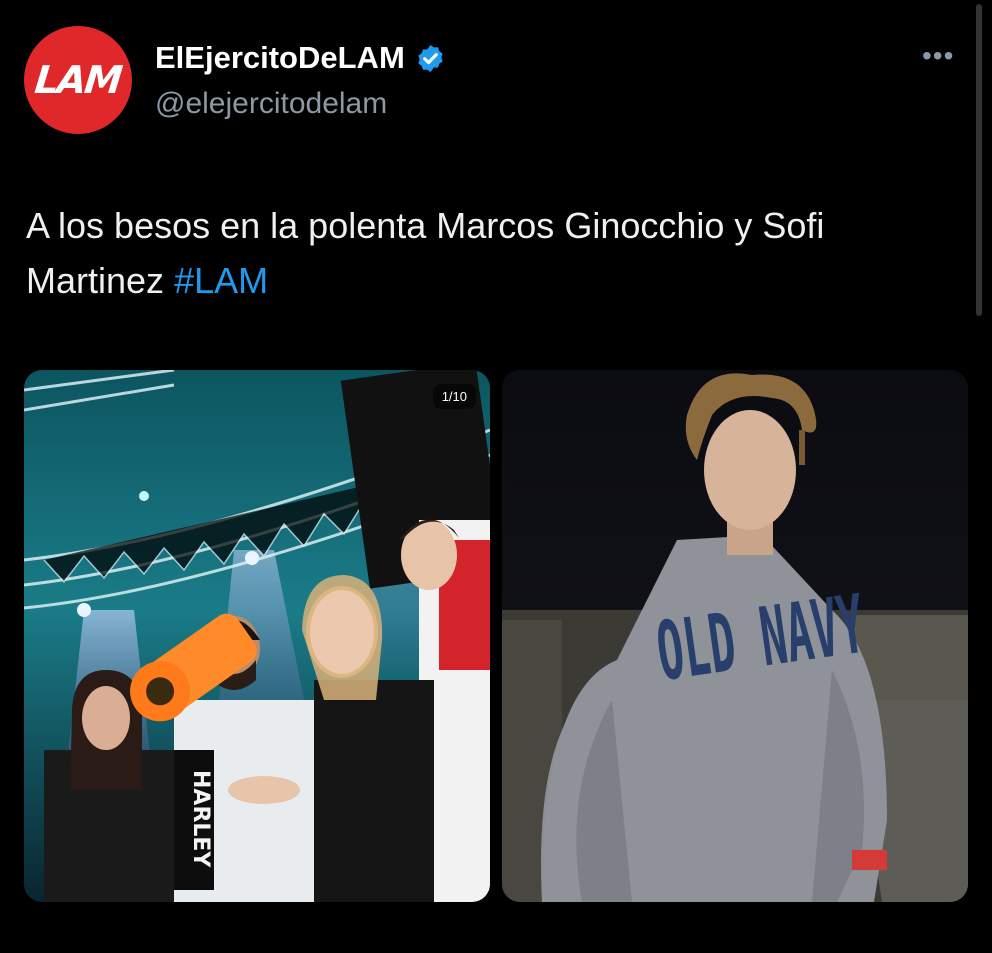 Image resolution: width=992 pixels, height=953 pixels. What do you see at coordinates (938, 56) in the screenshot?
I see `more-horizontal-icon: •••` at bounding box center [938, 56].